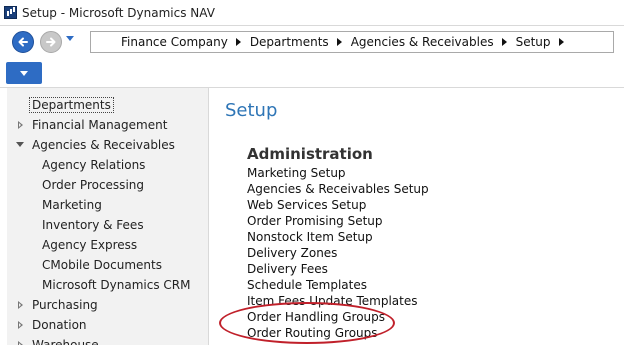 Image resolution: width=624 pixels, height=345 pixels. What do you see at coordinates (310, 237) in the screenshot?
I see `link-nonstock-item-setup: Nonstock Item Setup` at bounding box center [310, 237].